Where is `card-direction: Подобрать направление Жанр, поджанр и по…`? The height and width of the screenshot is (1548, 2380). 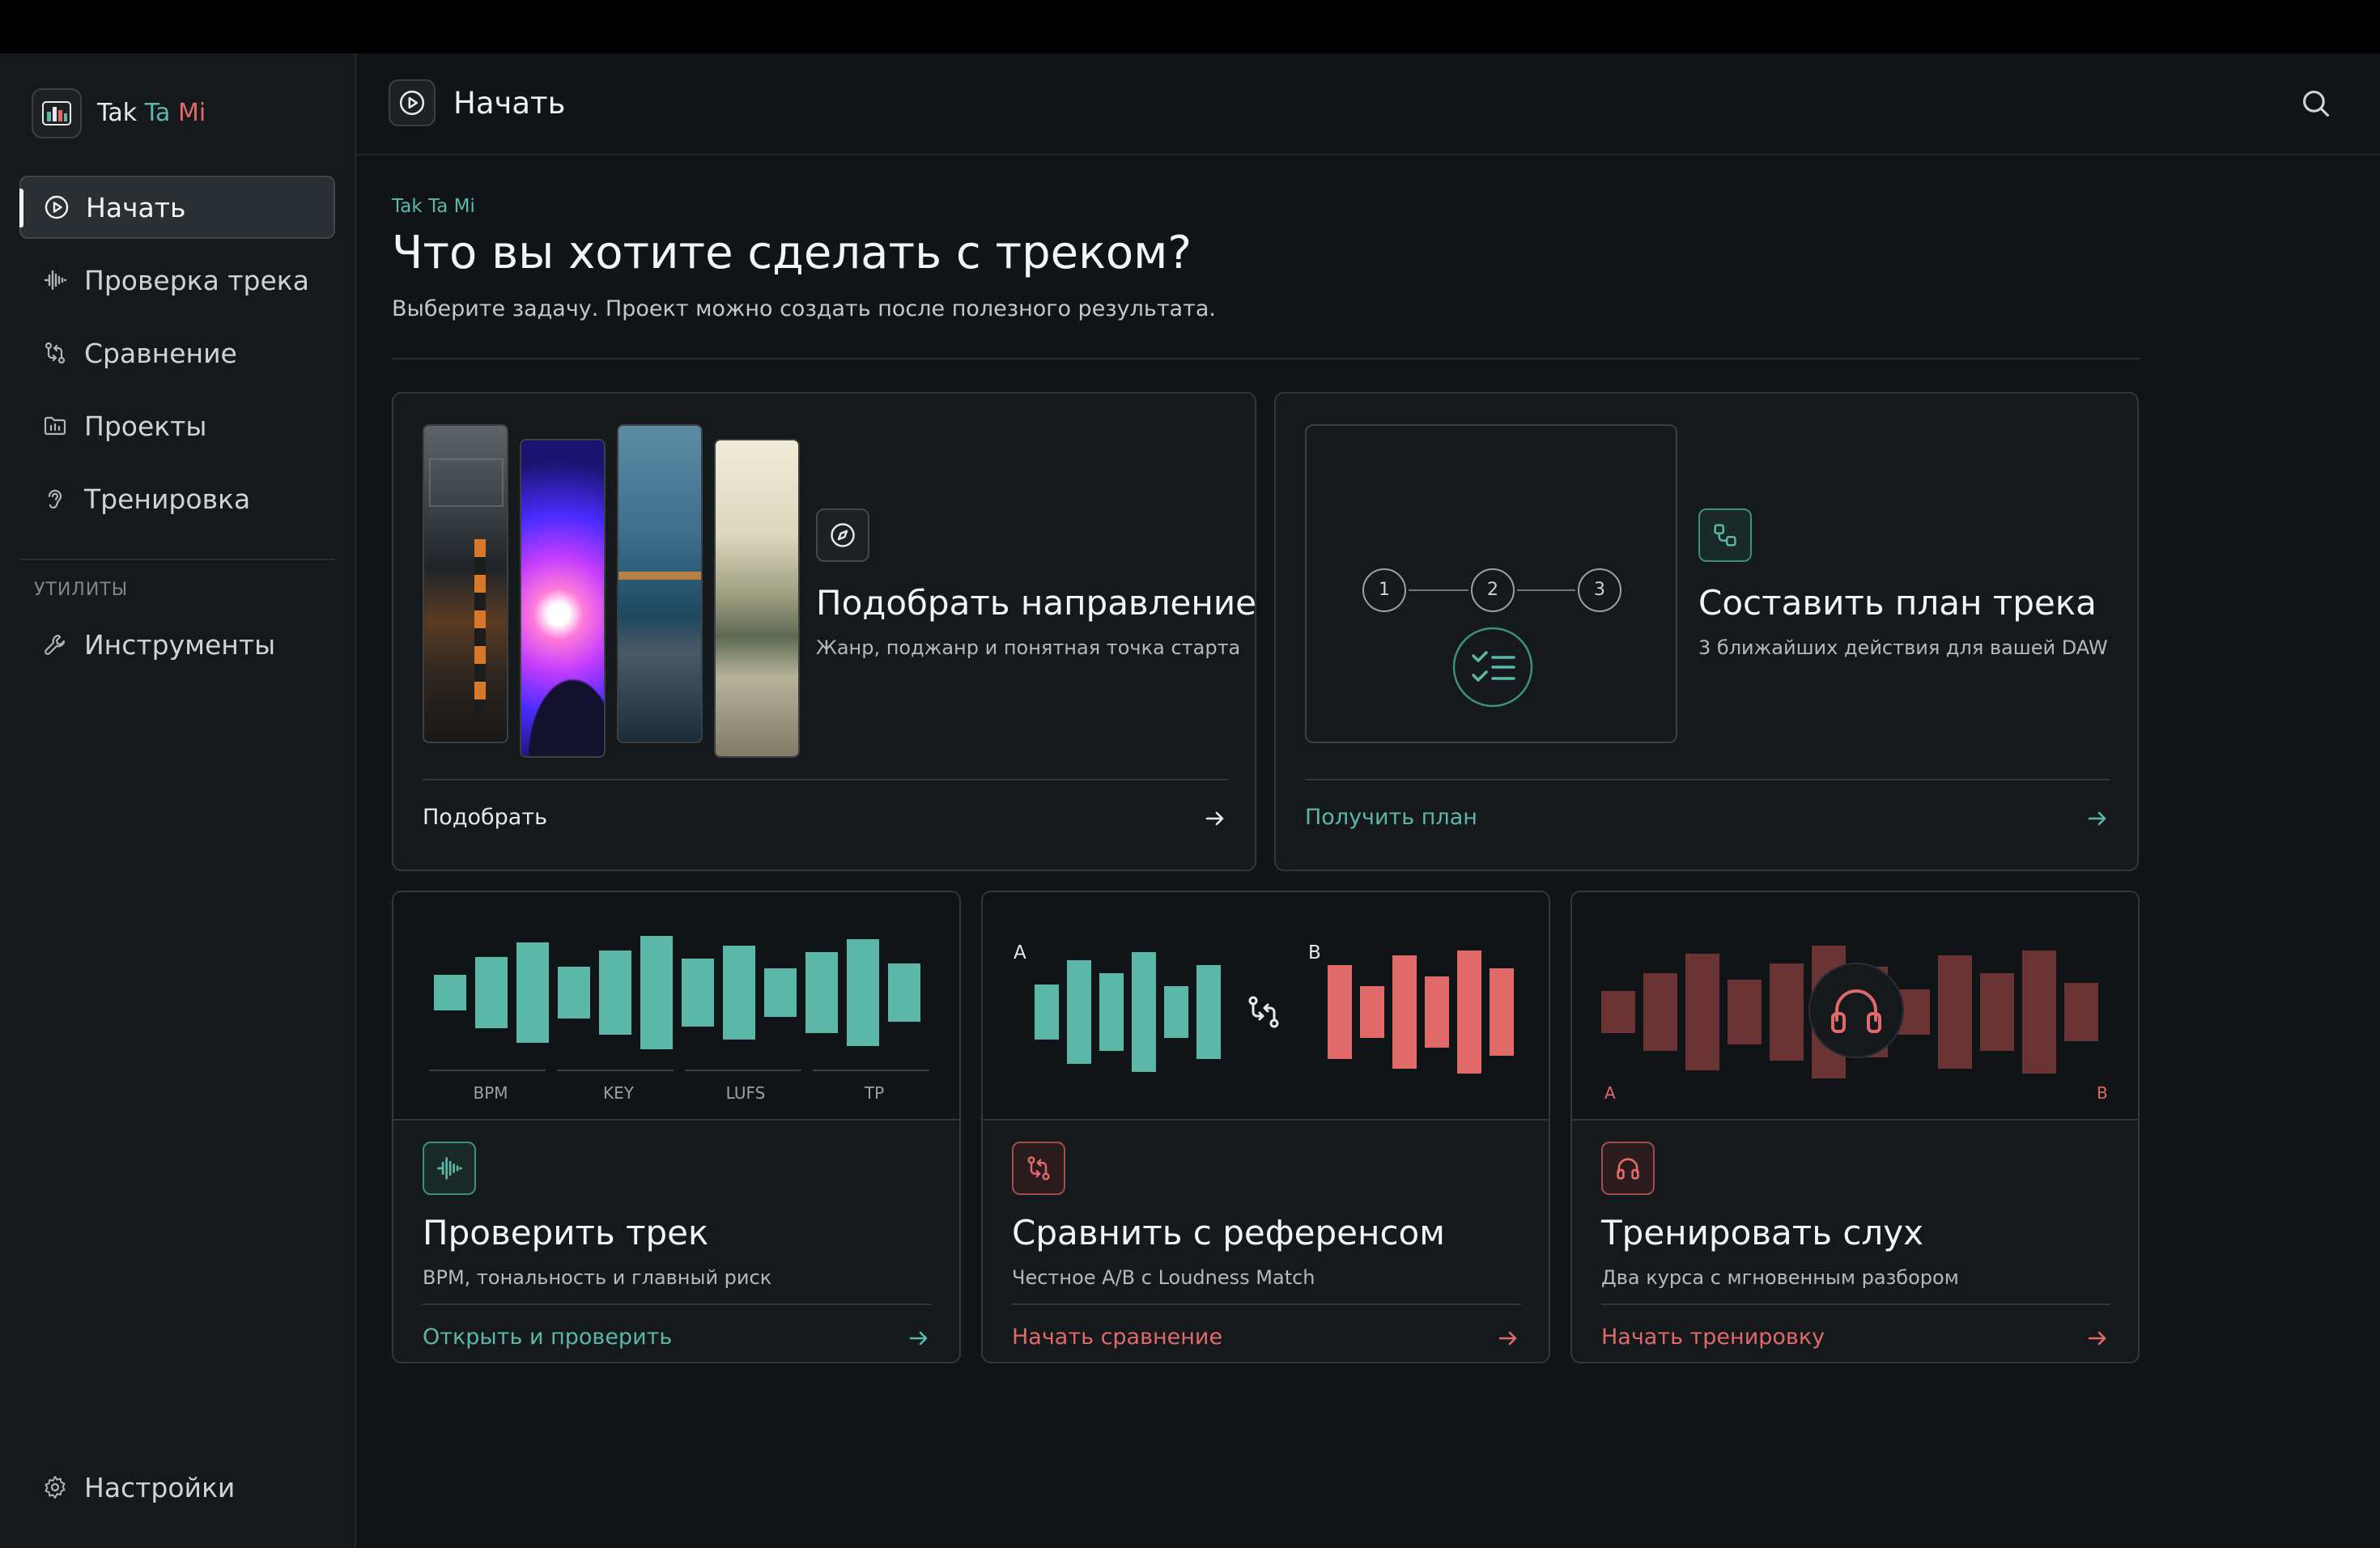
card-direction: Подобрать направление Жанр, поджанр и по… is located at coordinates (824, 631).